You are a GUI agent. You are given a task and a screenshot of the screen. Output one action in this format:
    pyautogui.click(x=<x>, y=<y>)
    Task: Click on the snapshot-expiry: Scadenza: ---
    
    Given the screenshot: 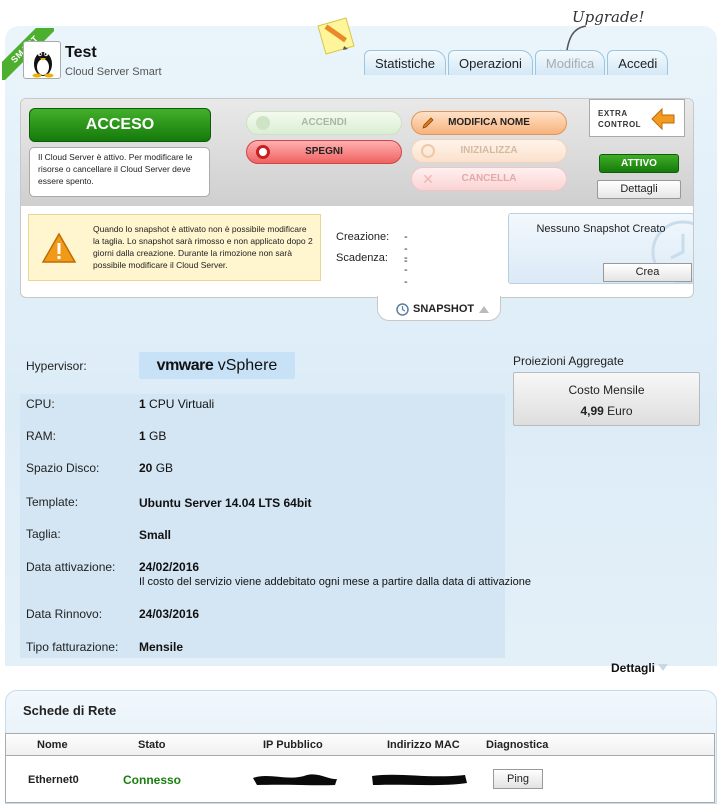 What is the action you would take?
    pyautogui.click(x=372, y=270)
    